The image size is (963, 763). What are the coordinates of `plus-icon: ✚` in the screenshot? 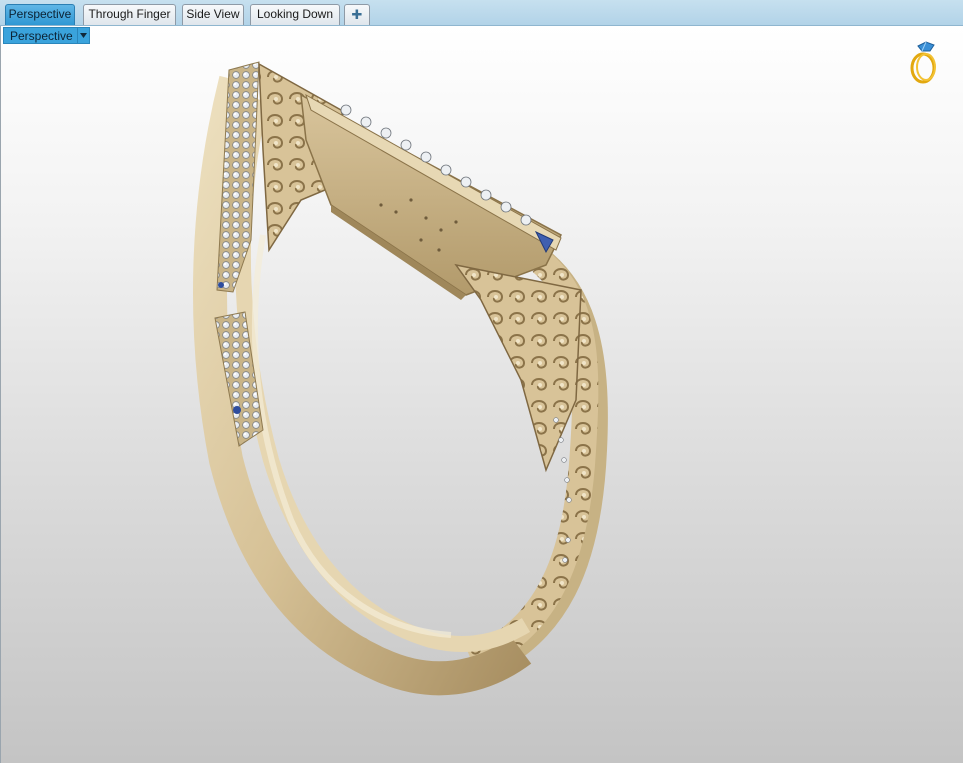 It's located at (357, 14).